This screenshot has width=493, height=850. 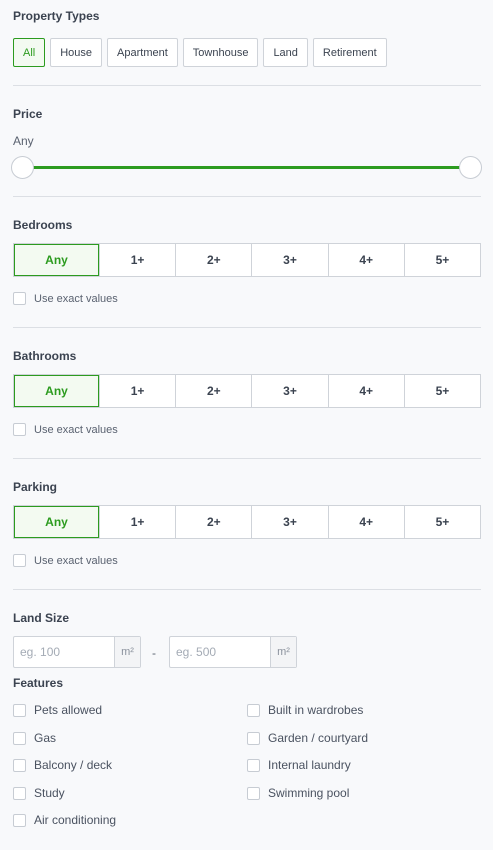 What do you see at coordinates (76, 560) in the screenshot?
I see `parking-exact-label: Use exact values` at bounding box center [76, 560].